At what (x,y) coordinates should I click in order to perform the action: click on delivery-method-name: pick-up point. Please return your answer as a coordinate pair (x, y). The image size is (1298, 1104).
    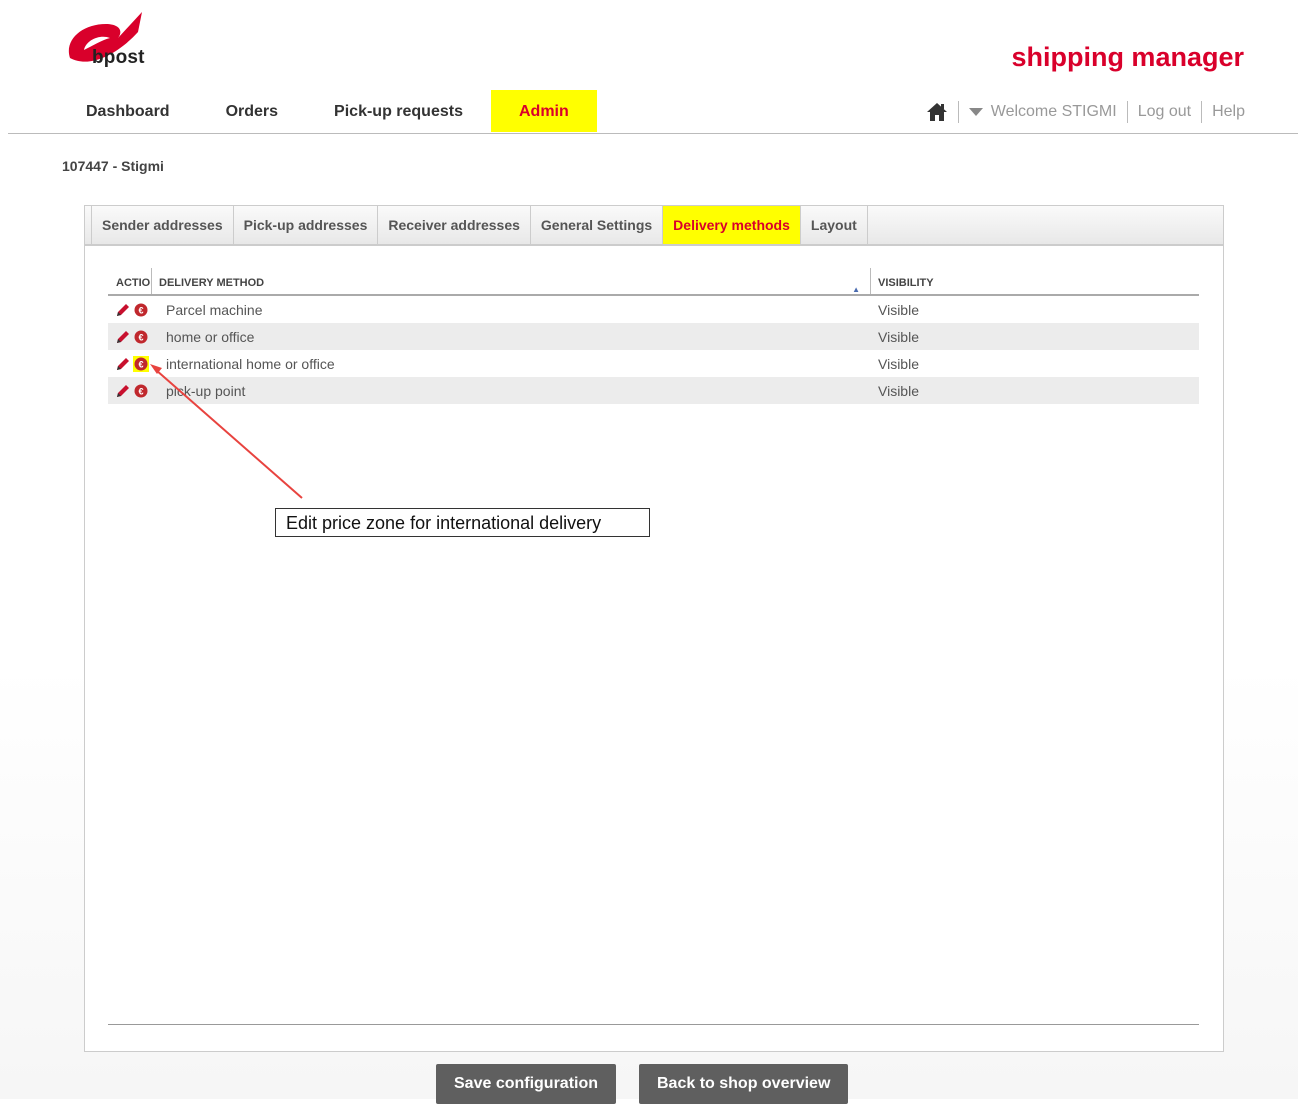
    Looking at the image, I should click on (206, 390).